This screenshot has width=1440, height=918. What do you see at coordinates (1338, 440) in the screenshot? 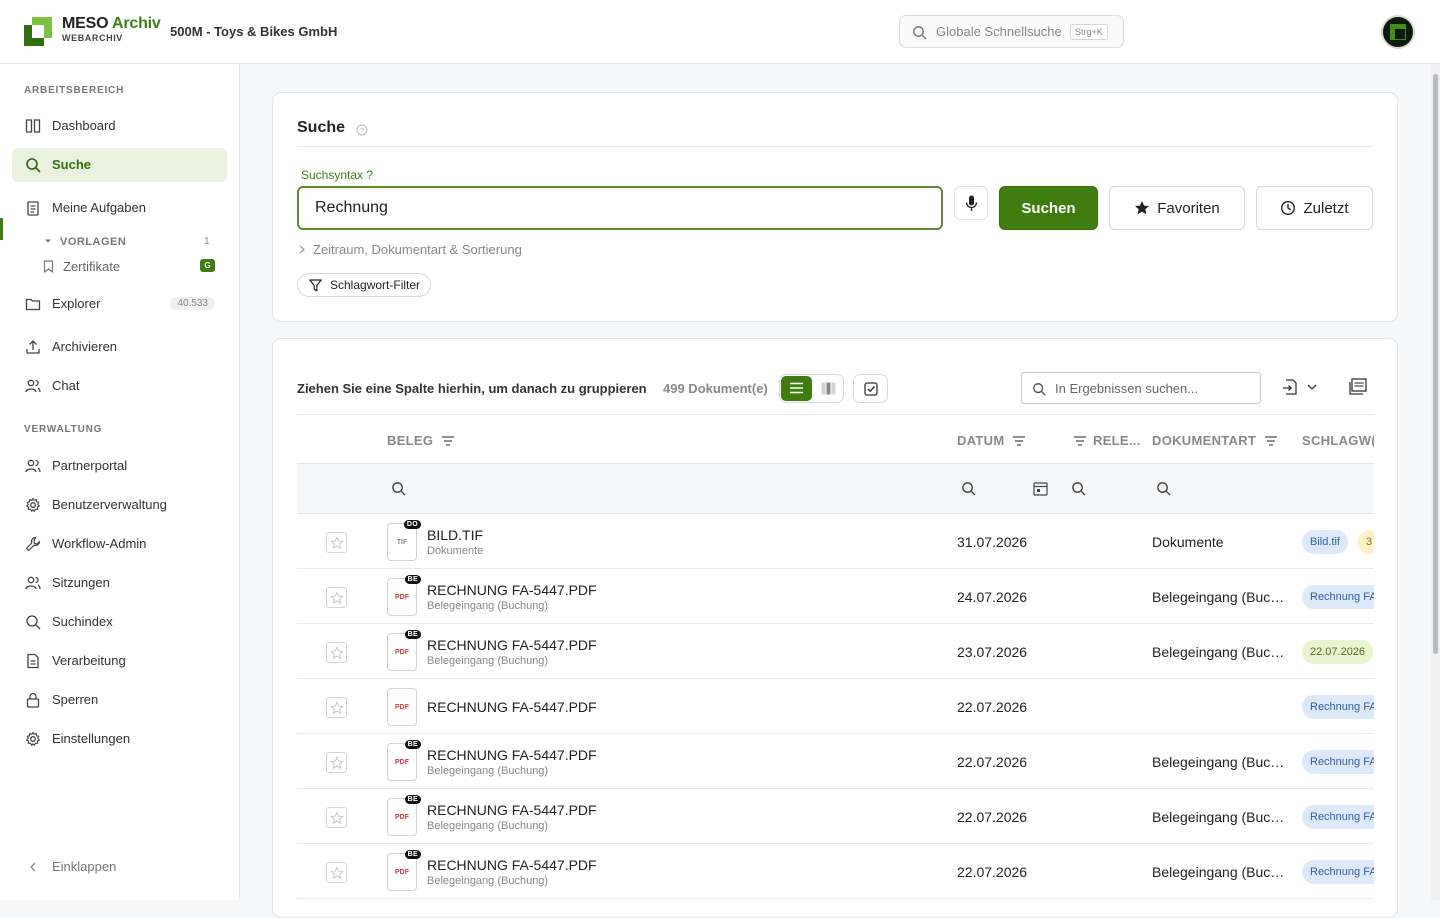
I see `column-header-schlagworte: SCHLAGW(` at bounding box center [1338, 440].